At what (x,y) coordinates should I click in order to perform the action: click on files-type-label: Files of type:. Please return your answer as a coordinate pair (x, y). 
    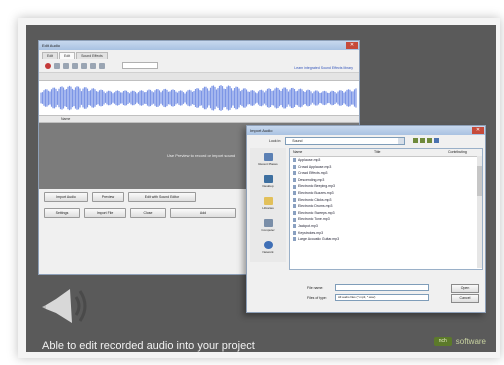
    Looking at the image, I should click on (317, 297).